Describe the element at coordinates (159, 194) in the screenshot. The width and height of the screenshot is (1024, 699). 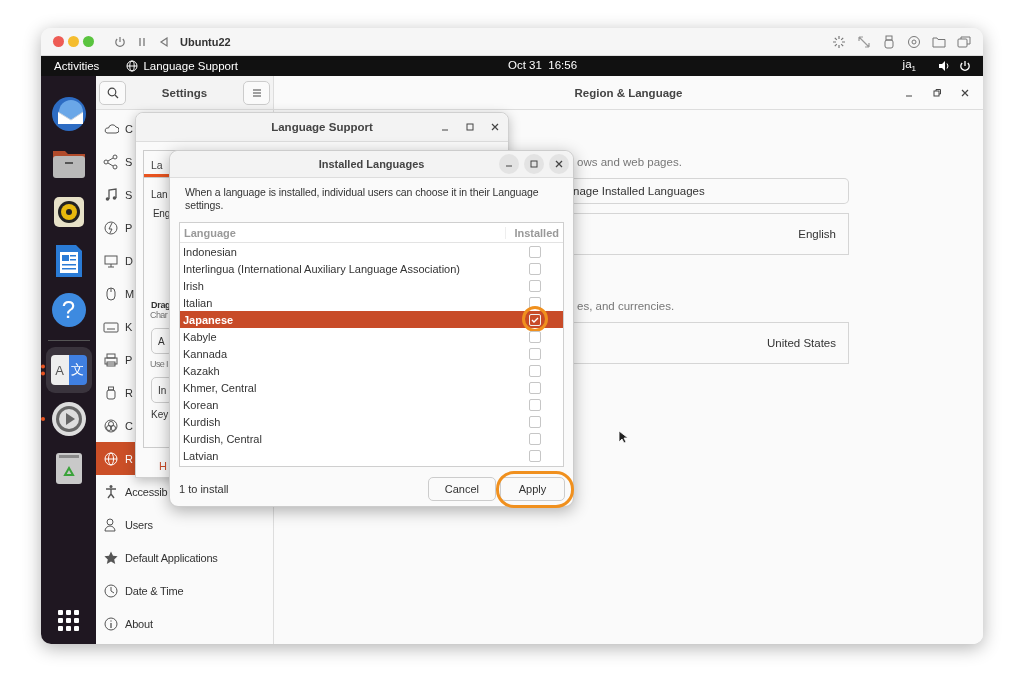
I see `label: Lan` at that location.